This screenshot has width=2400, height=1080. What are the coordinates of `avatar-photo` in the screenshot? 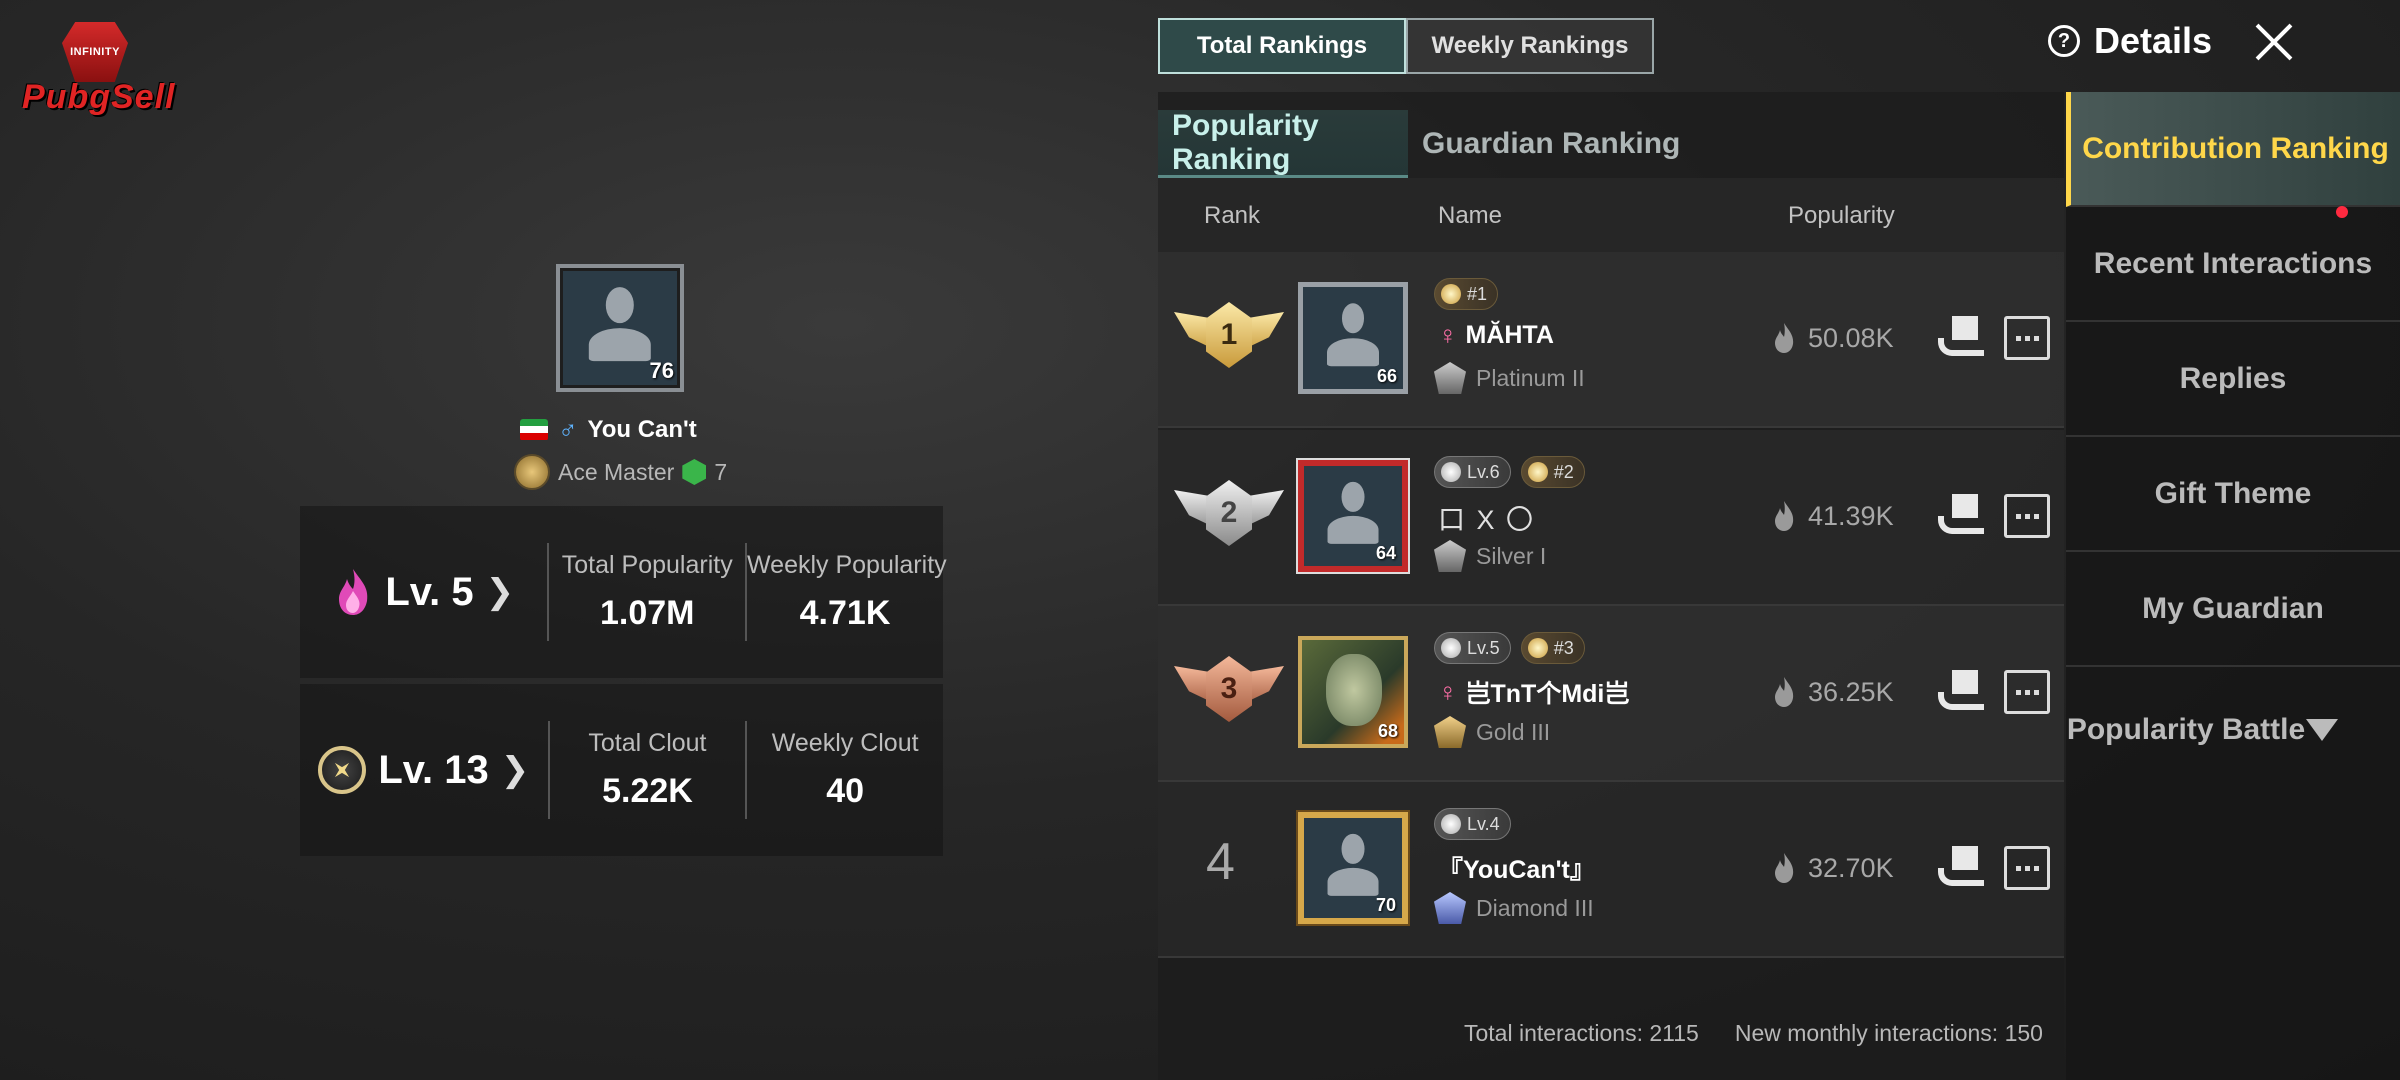 It's located at (1354, 690).